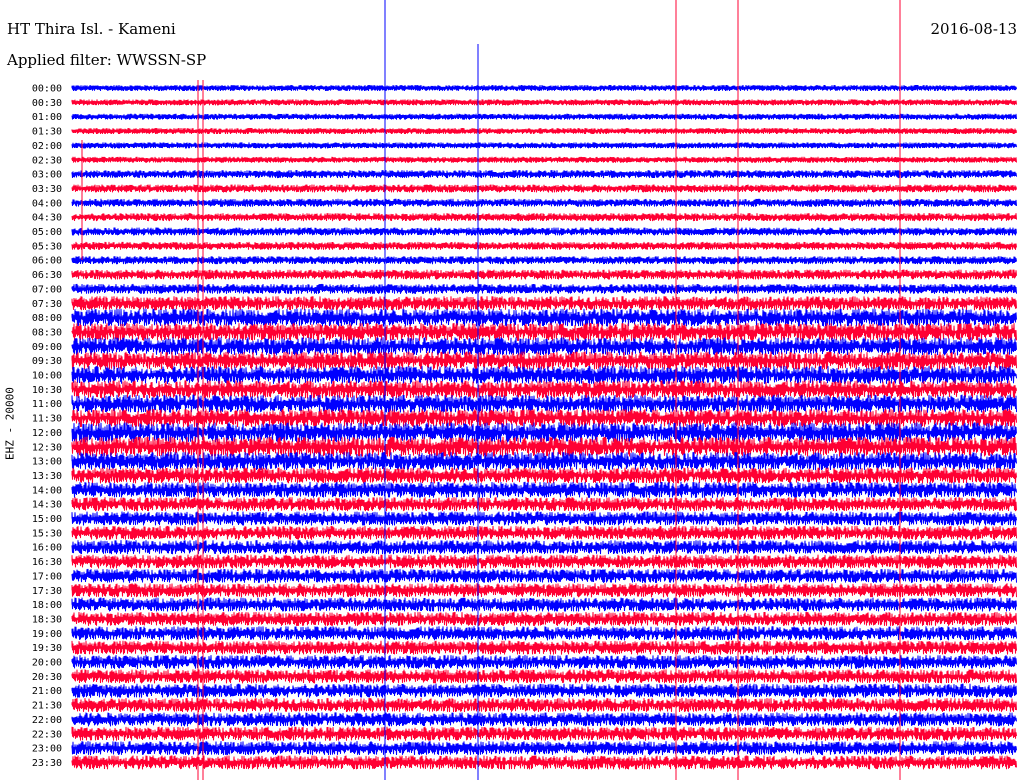 This screenshot has height=780, width=1024. I want to click on row-time-label: 08:30, so click(47, 332).